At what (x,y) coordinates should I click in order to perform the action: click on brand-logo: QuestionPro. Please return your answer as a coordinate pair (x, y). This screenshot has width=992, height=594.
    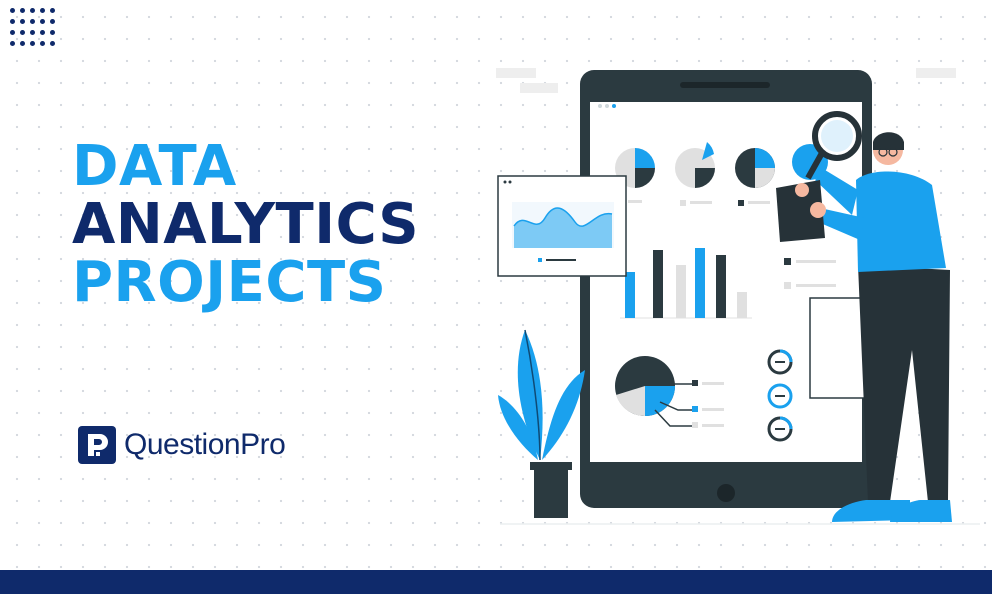
    Looking at the image, I should click on (182, 445).